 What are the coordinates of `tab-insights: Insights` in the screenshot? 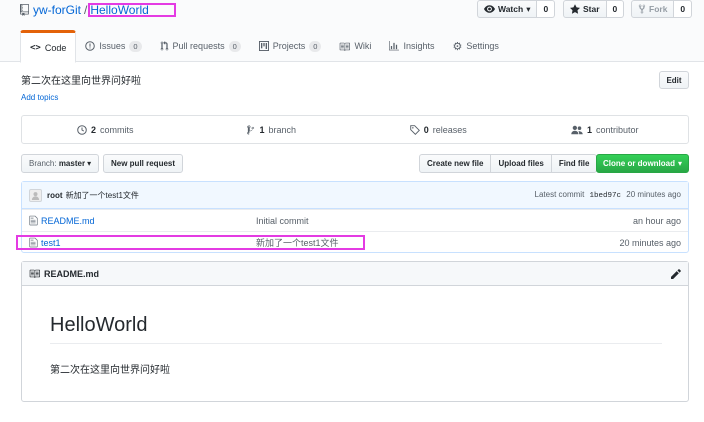 It's located at (411, 46).